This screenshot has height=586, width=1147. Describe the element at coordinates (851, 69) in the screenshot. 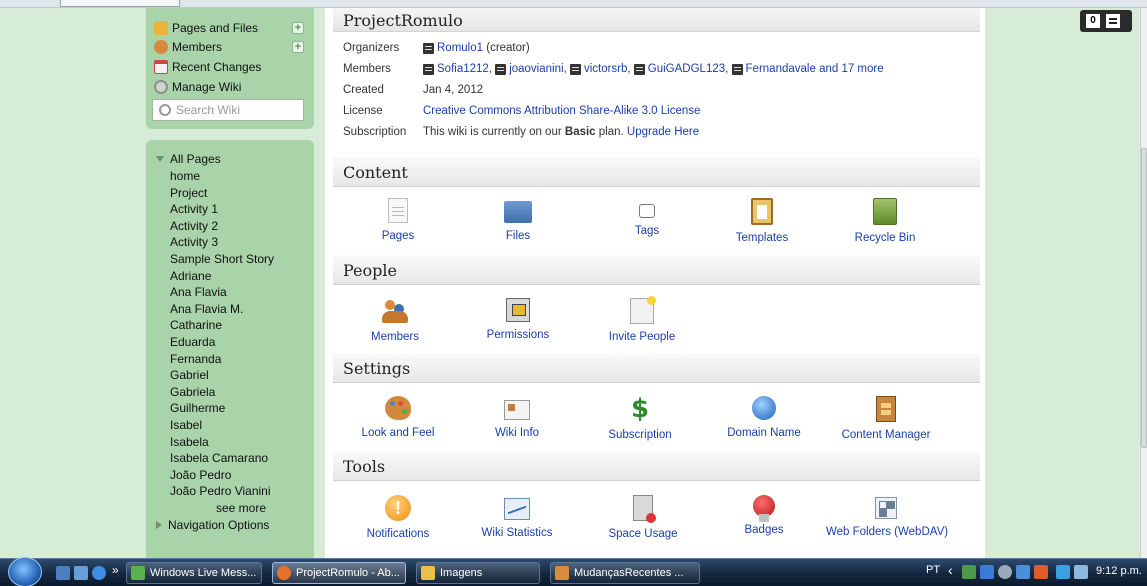

I see `members-more-link: and 17 more` at that location.